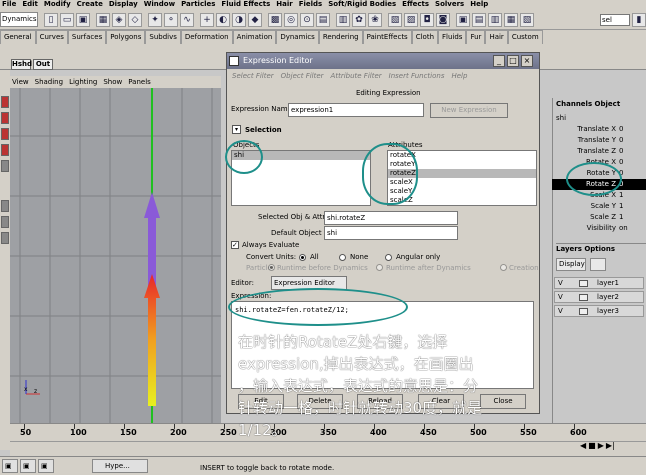 The image size is (646, 475). What do you see at coordinates (601, 448) in the screenshot?
I see `play-forward-icon: ▶` at bounding box center [601, 448].